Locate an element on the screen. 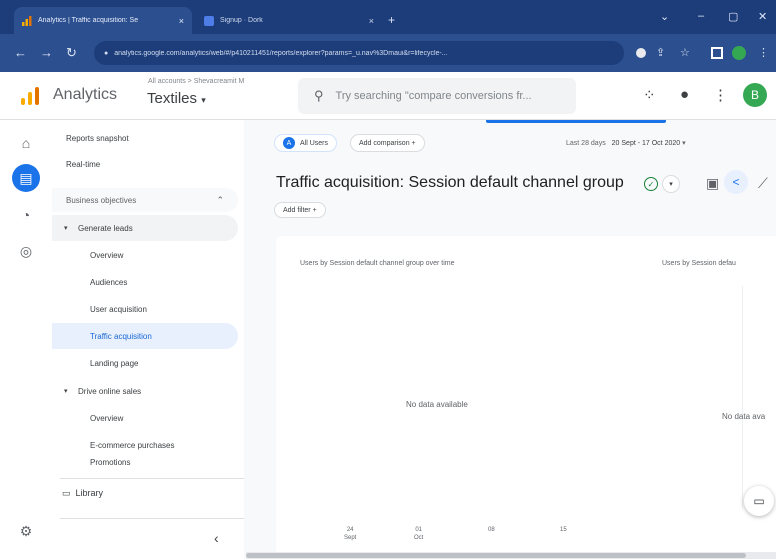 This screenshot has height=559, width=776. chevron-down-icon: ▾ is located at coordinates (203, 100).